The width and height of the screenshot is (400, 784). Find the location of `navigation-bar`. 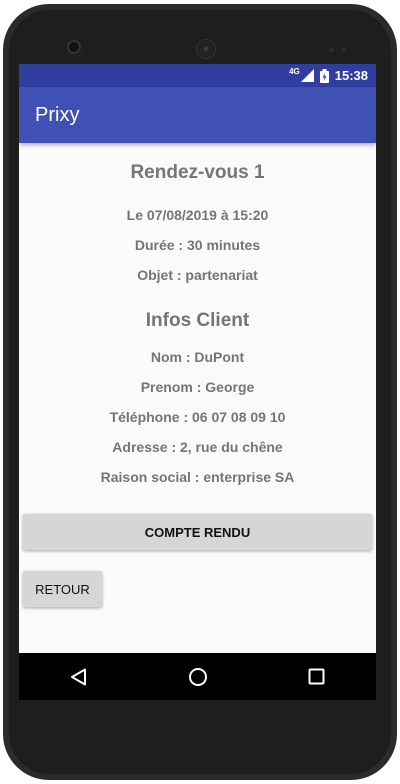

navigation-bar is located at coordinates (197, 676).